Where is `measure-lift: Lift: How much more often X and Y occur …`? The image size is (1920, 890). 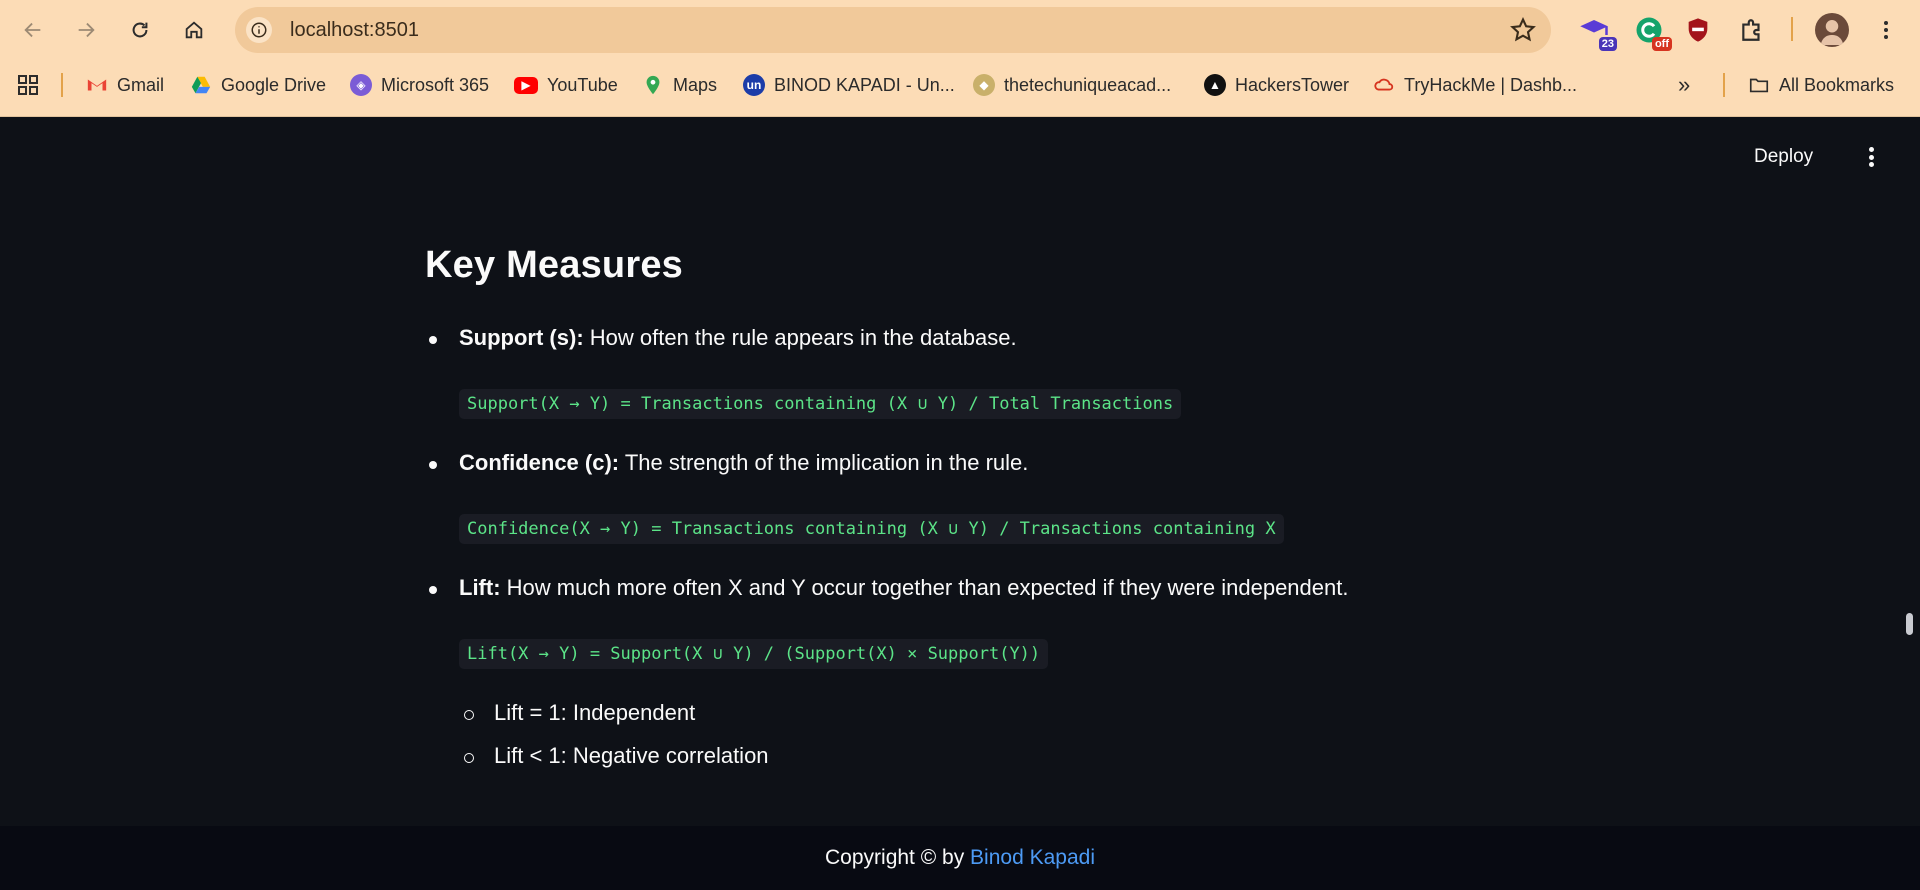 measure-lift: Lift: How much more often X and Y occur … is located at coordinates (903, 588).